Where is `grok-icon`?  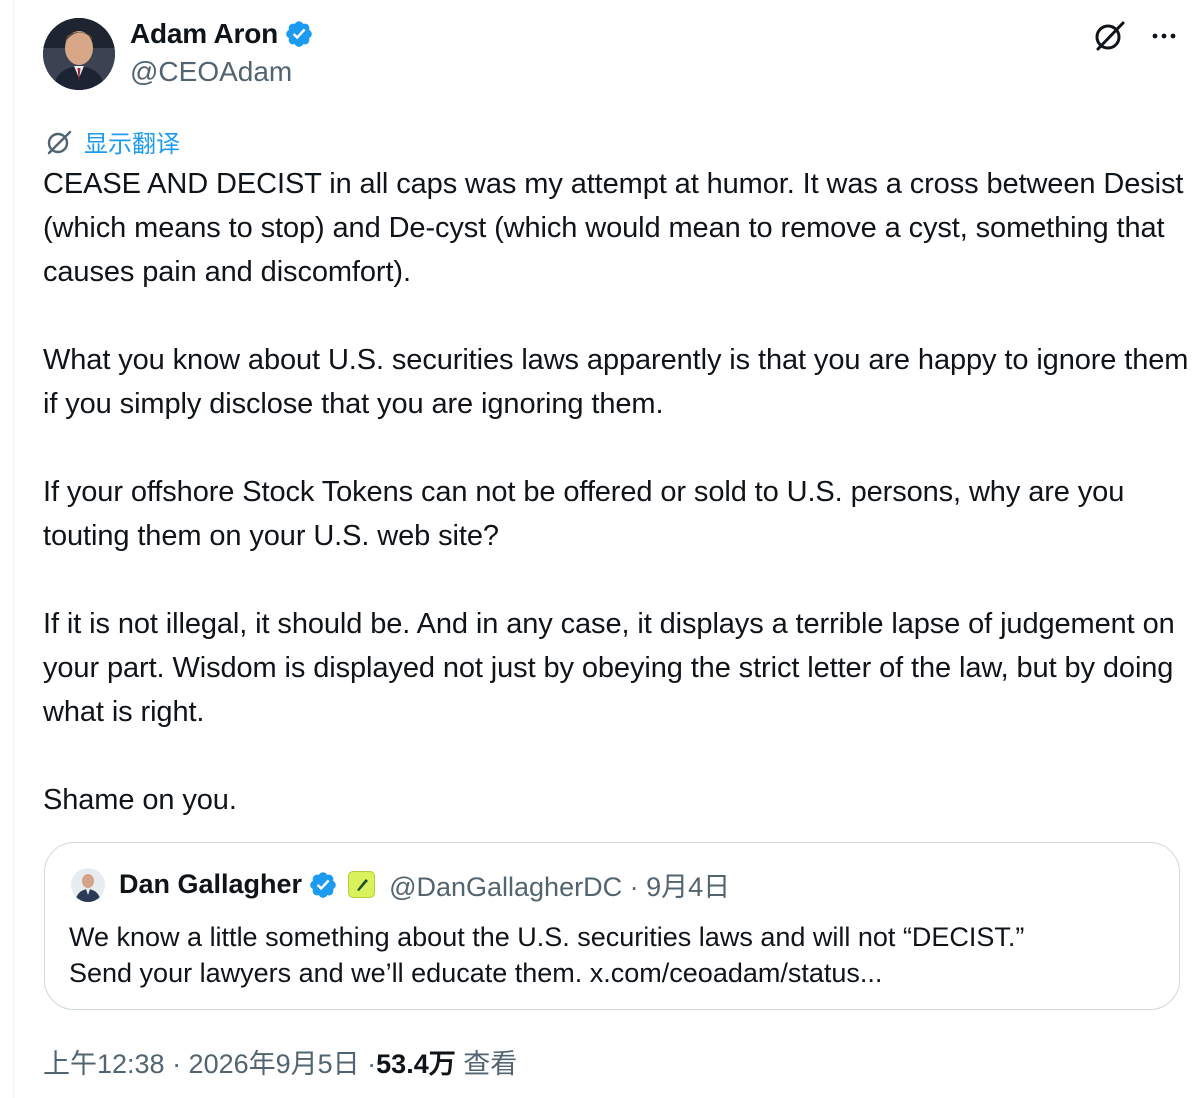
grok-icon is located at coordinates (1110, 36).